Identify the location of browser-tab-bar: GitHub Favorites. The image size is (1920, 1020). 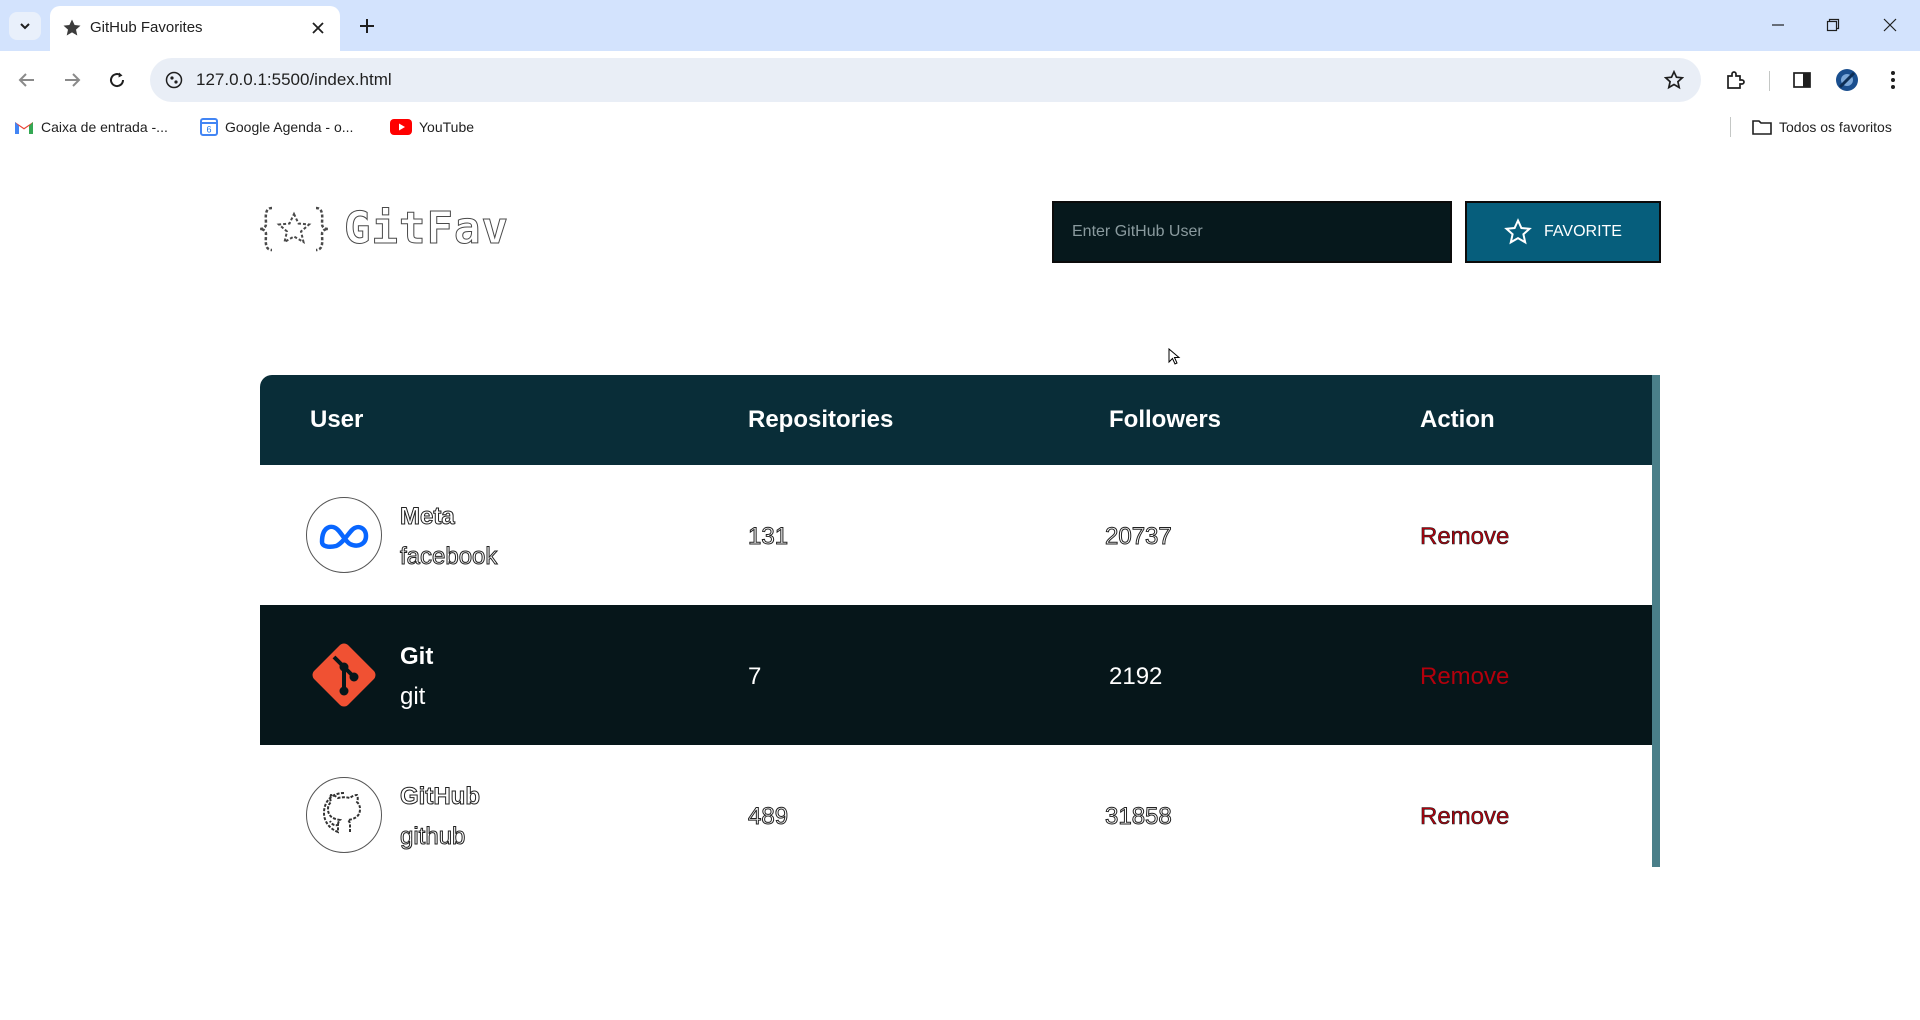
(960, 25).